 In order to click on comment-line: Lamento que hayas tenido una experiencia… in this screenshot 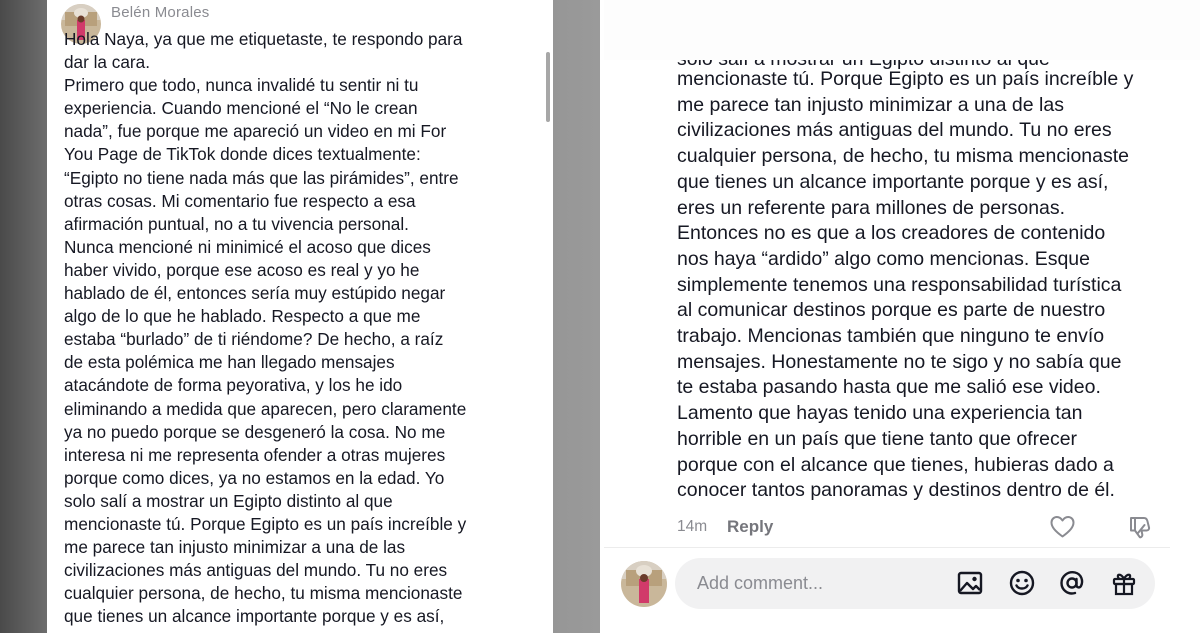, I will do `click(880, 413)`.